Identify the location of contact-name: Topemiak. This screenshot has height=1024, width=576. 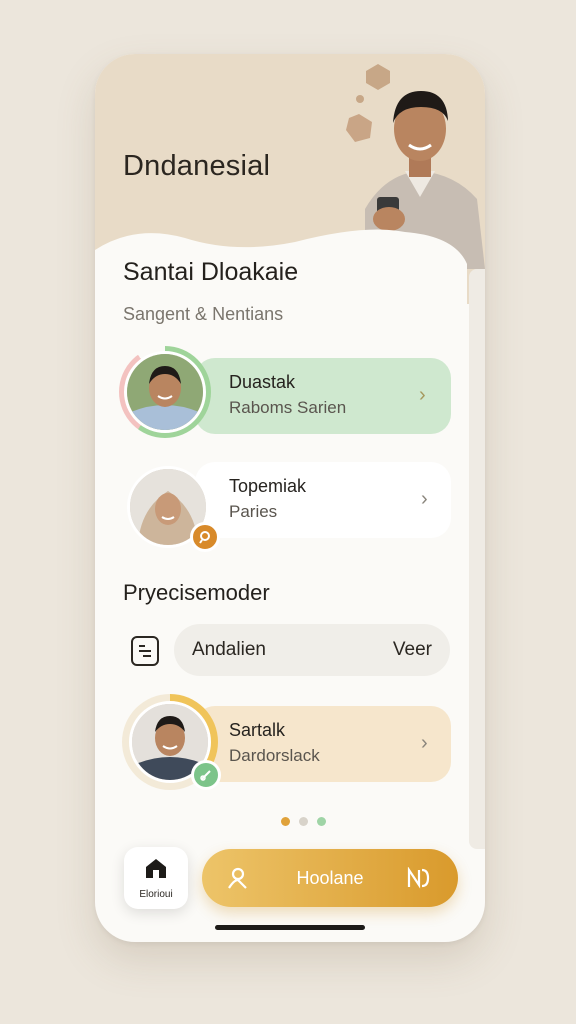
(268, 486).